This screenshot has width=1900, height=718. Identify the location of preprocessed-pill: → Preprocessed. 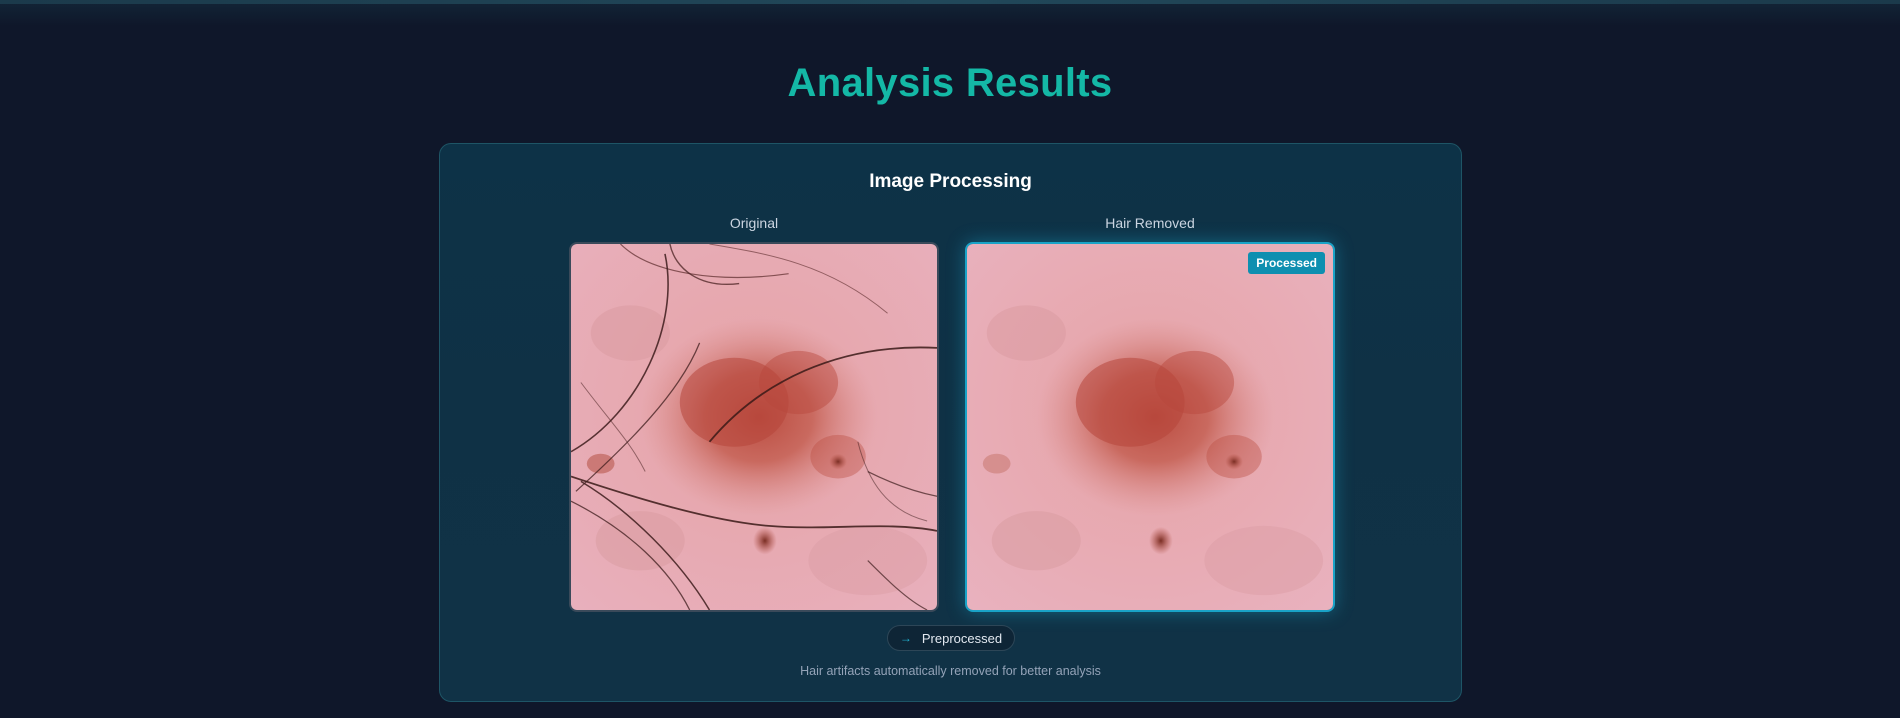
(951, 638).